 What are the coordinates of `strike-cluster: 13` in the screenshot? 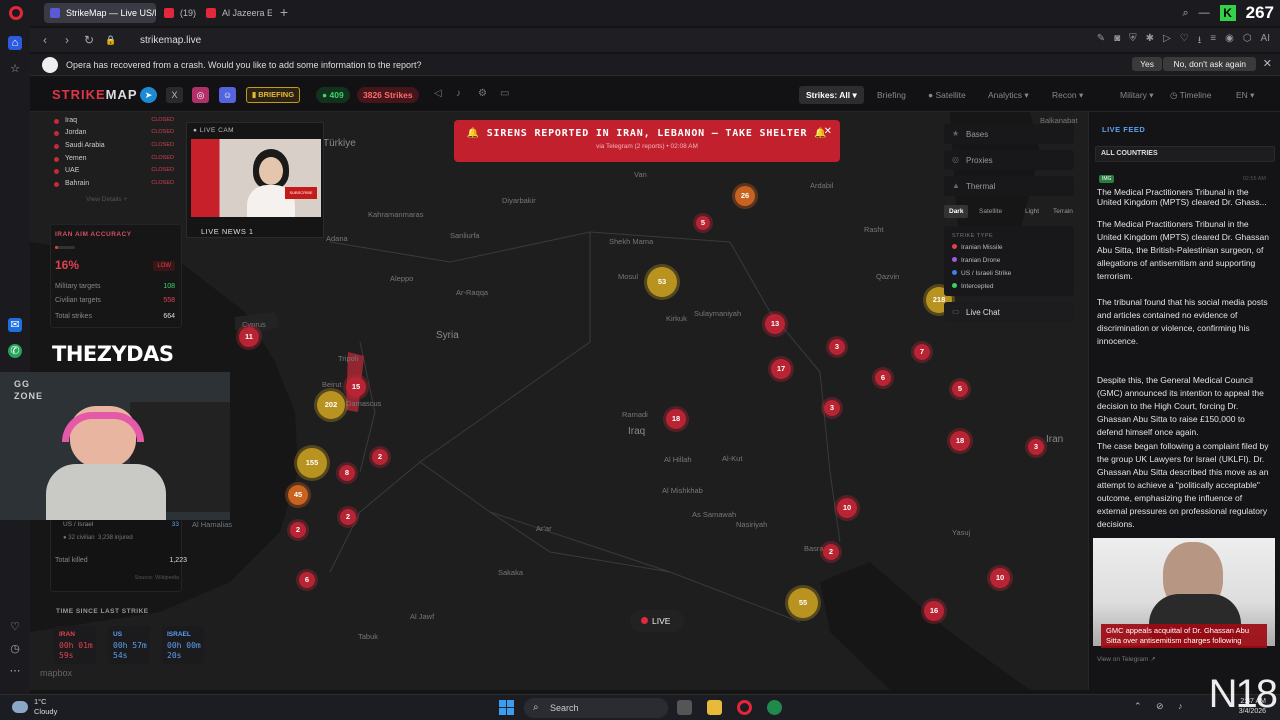 It's located at (775, 324).